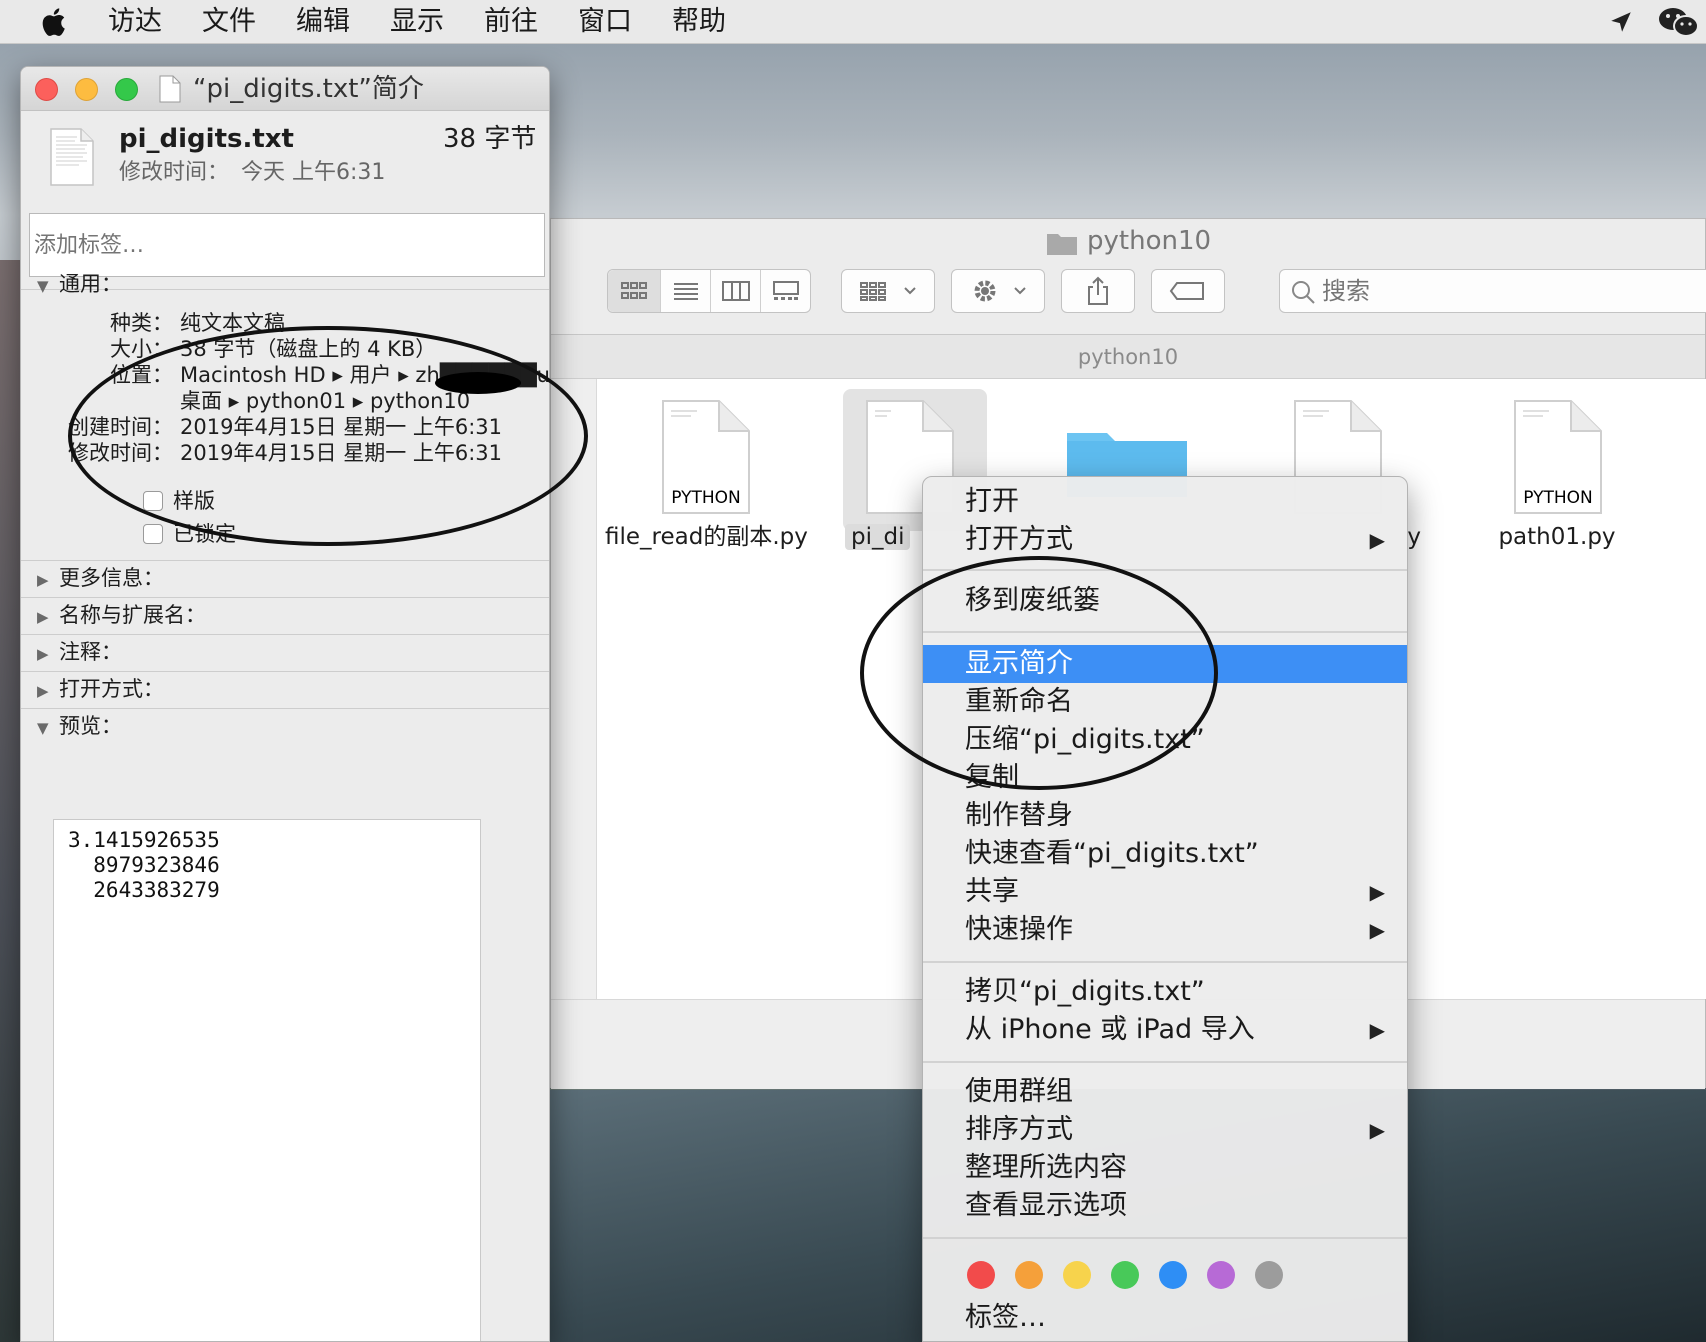 The image size is (1706, 1342). What do you see at coordinates (490, 139) in the screenshot?
I see `info-file-size: 38 字节` at bounding box center [490, 139].